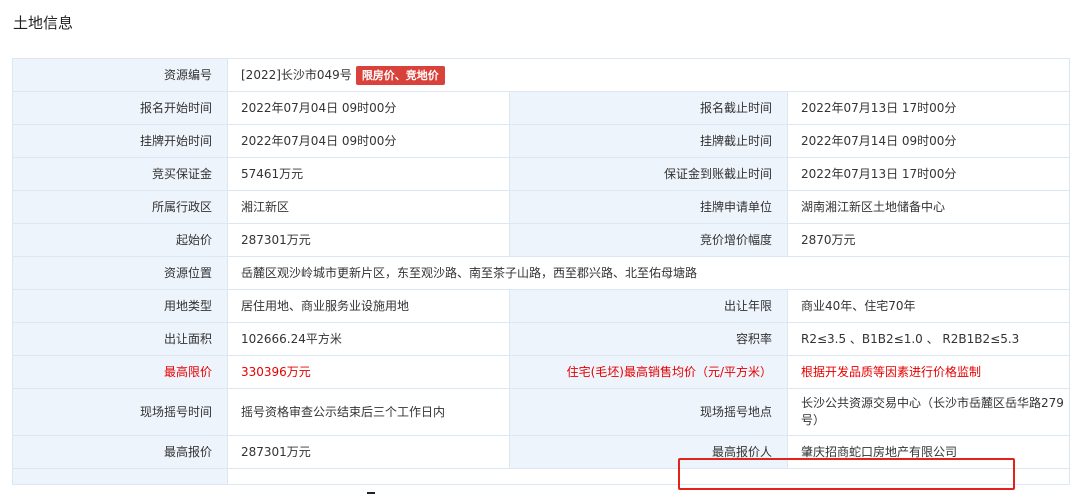 The height and width of the screenshot is (501, 1080). I want to click on row-value: 商业40年、住宅70年, so click(928, 306).